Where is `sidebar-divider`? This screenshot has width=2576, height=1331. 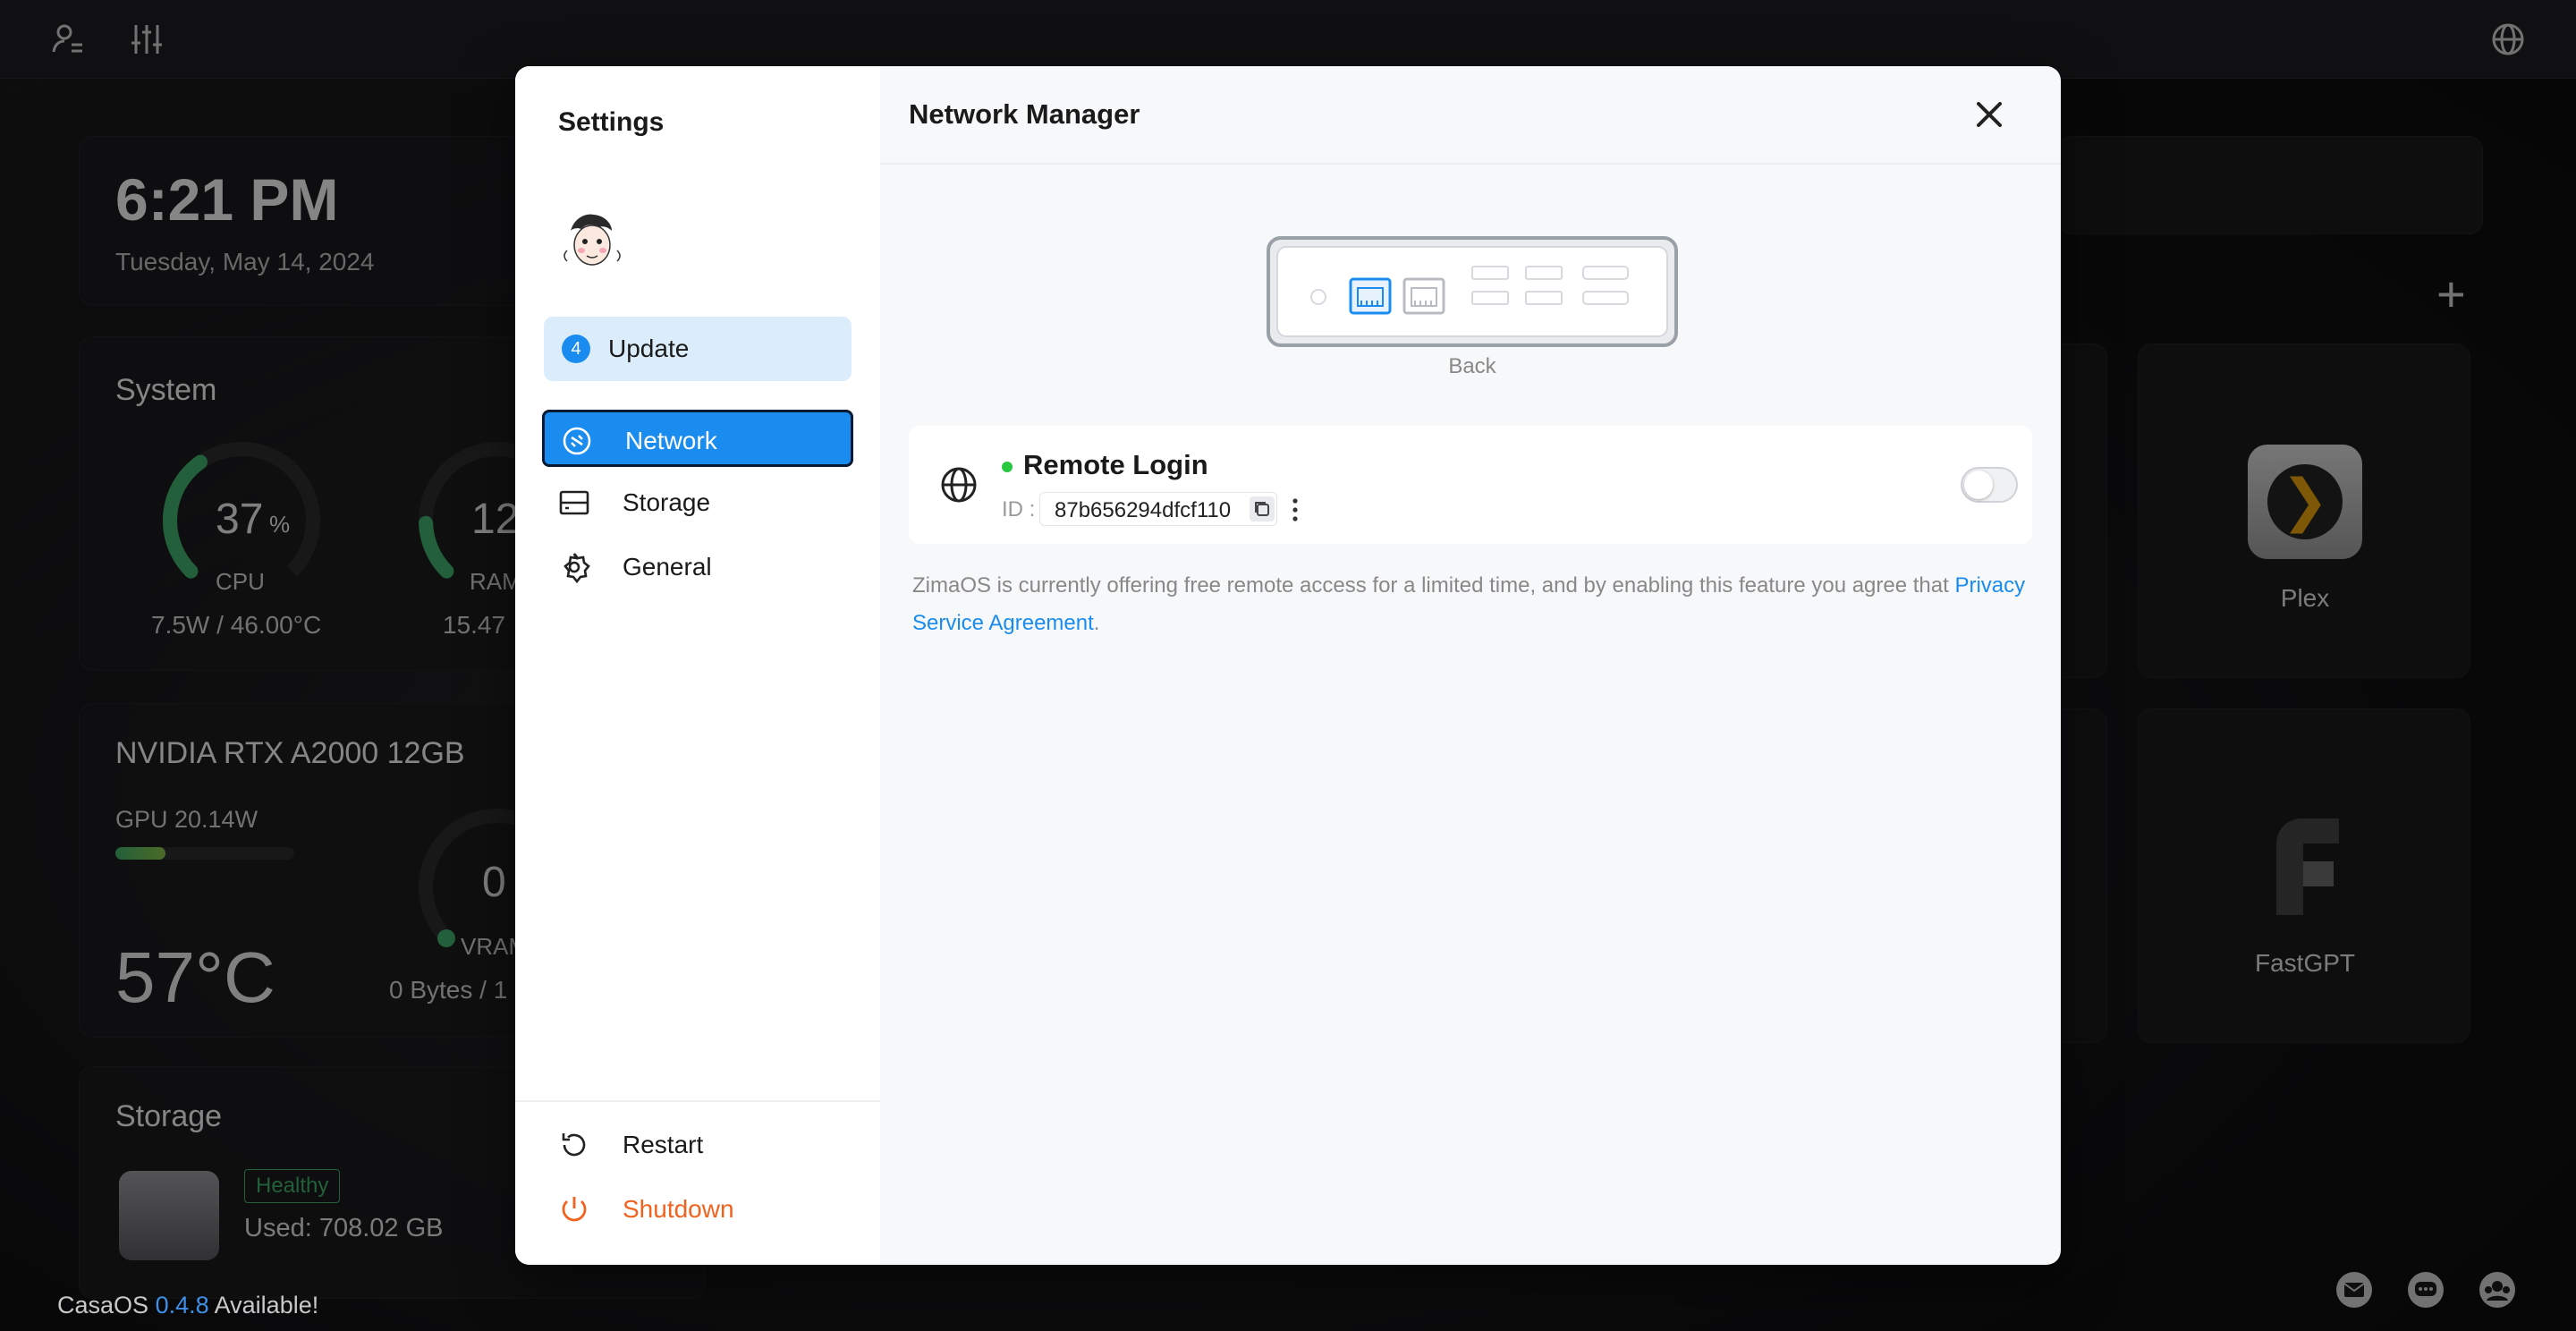
sidebar-divider is located at coordinates (697, 1101).